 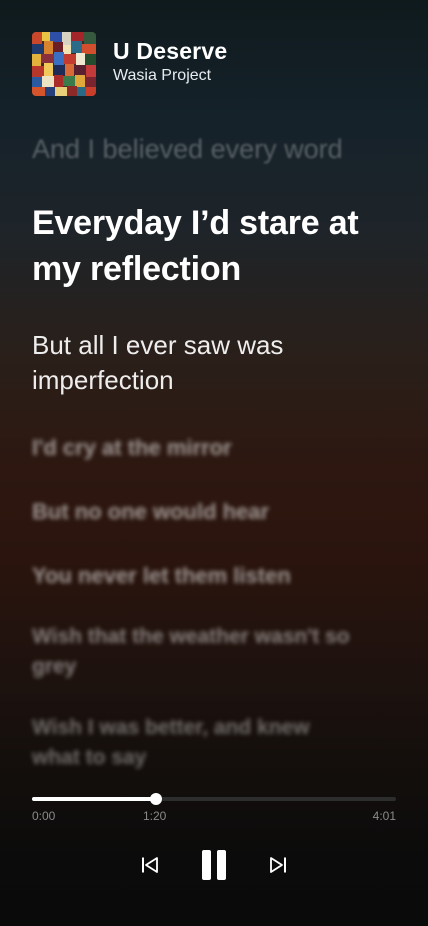 I want to click on next-button, so click(x=278, y=865).